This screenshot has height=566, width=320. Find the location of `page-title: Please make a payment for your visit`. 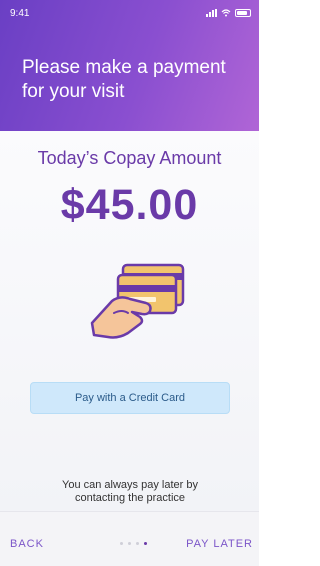

page-title: Please make a payment for your visit is located at coordinates (124, 79).